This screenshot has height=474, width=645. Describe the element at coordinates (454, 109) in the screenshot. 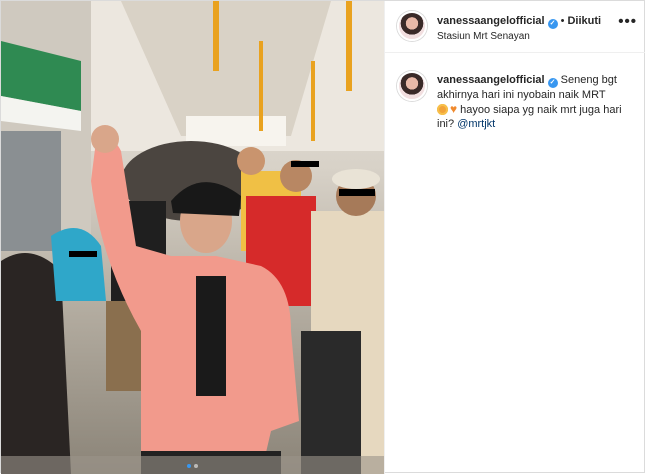

I see `orange-heart-emoji-icon: ♥` at that location.